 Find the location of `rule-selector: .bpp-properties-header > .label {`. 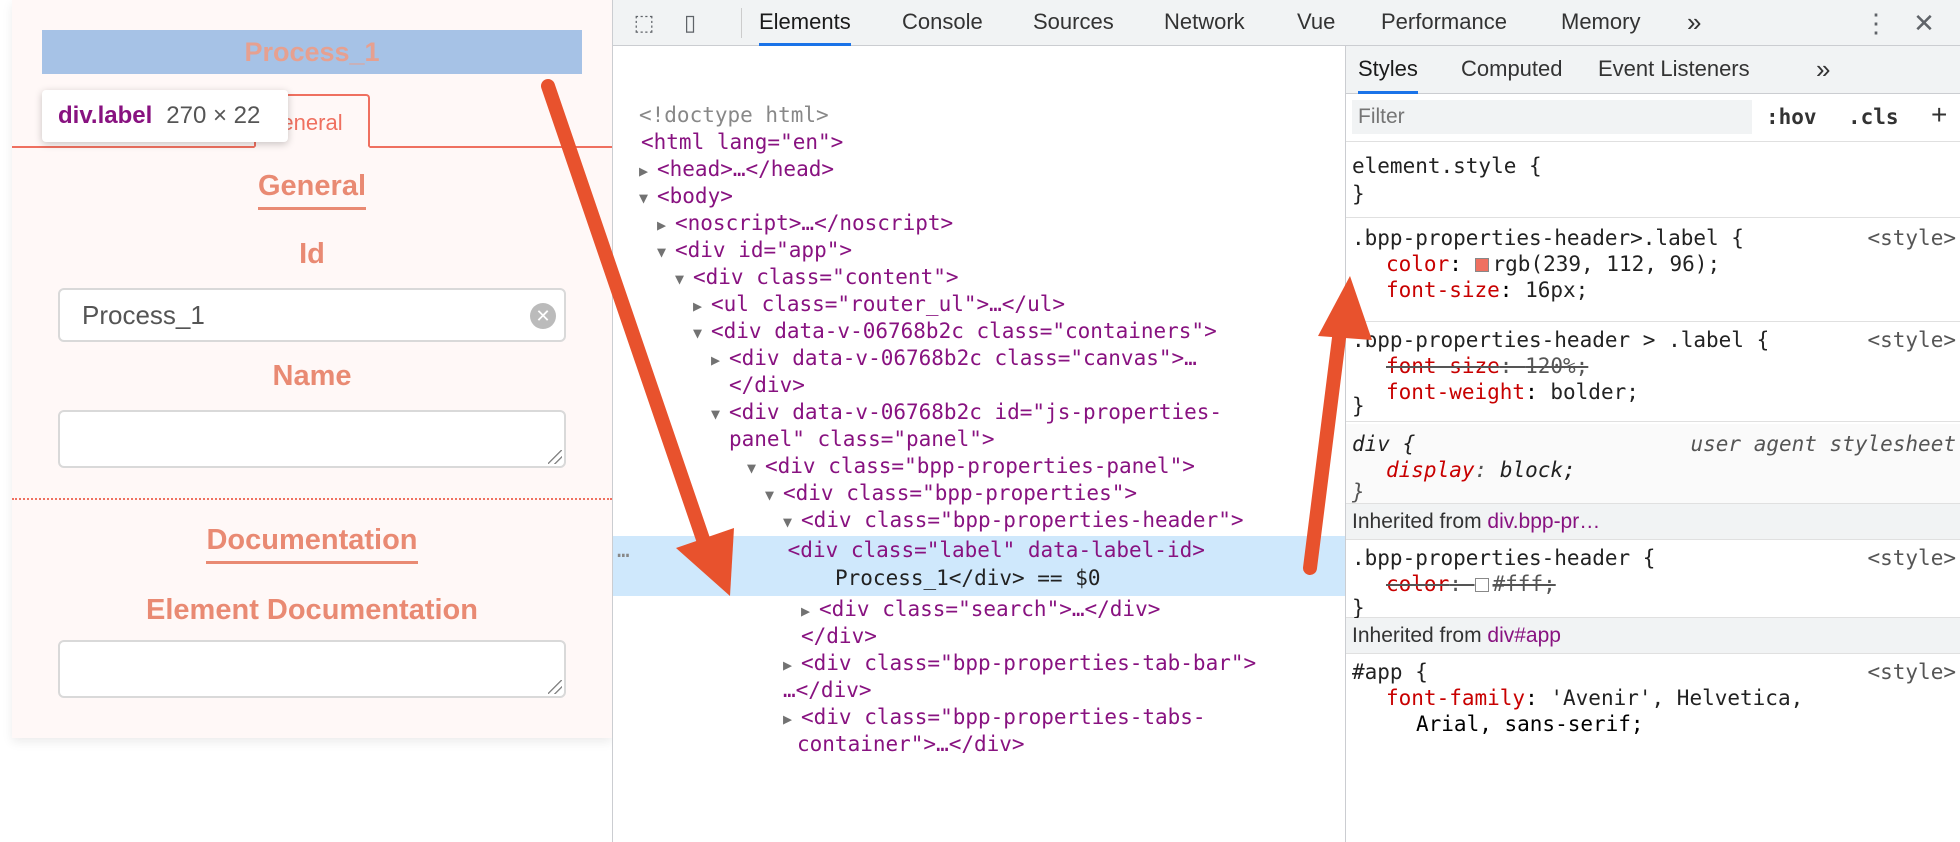

rule-selector: .bpp-properties-header > .label { is located at coordinates (1560, 340).